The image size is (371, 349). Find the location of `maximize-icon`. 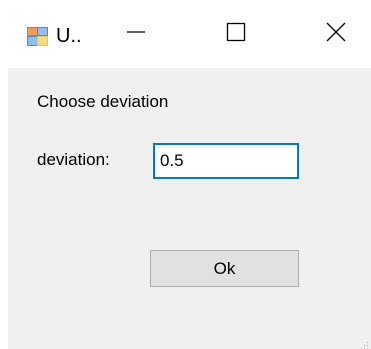

maximize-icon is located at coordinates (236, 34).